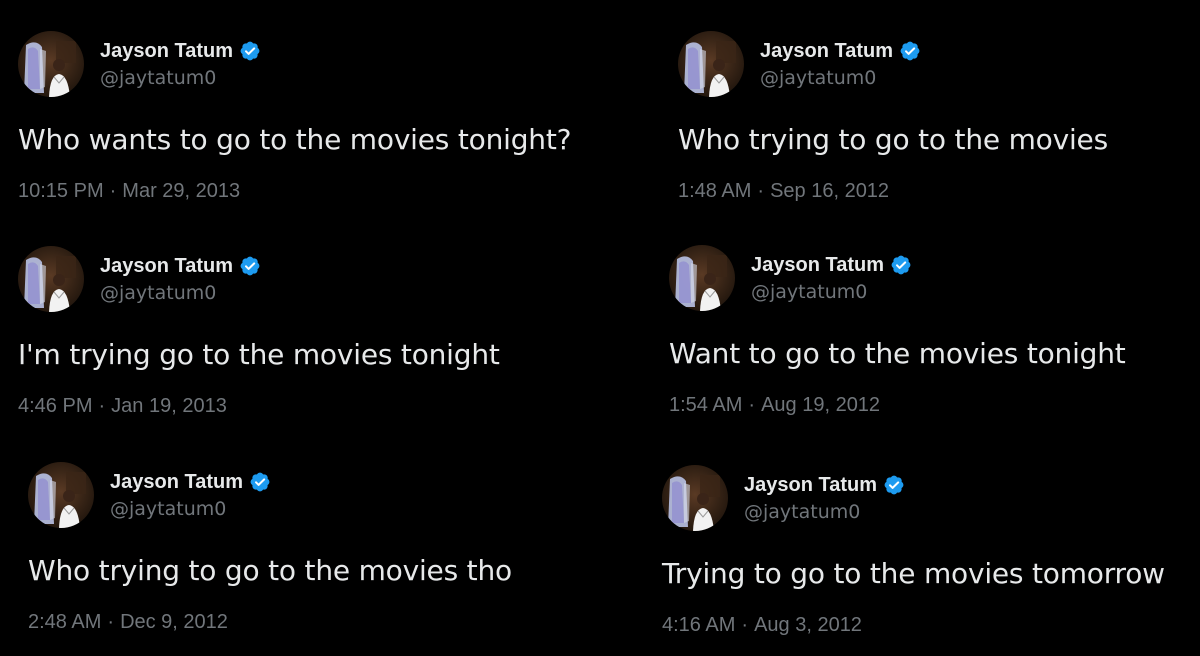  I want to click on tweet-timestamp: 10:15 PM · Mar 29, 2013, so click(298, 191).